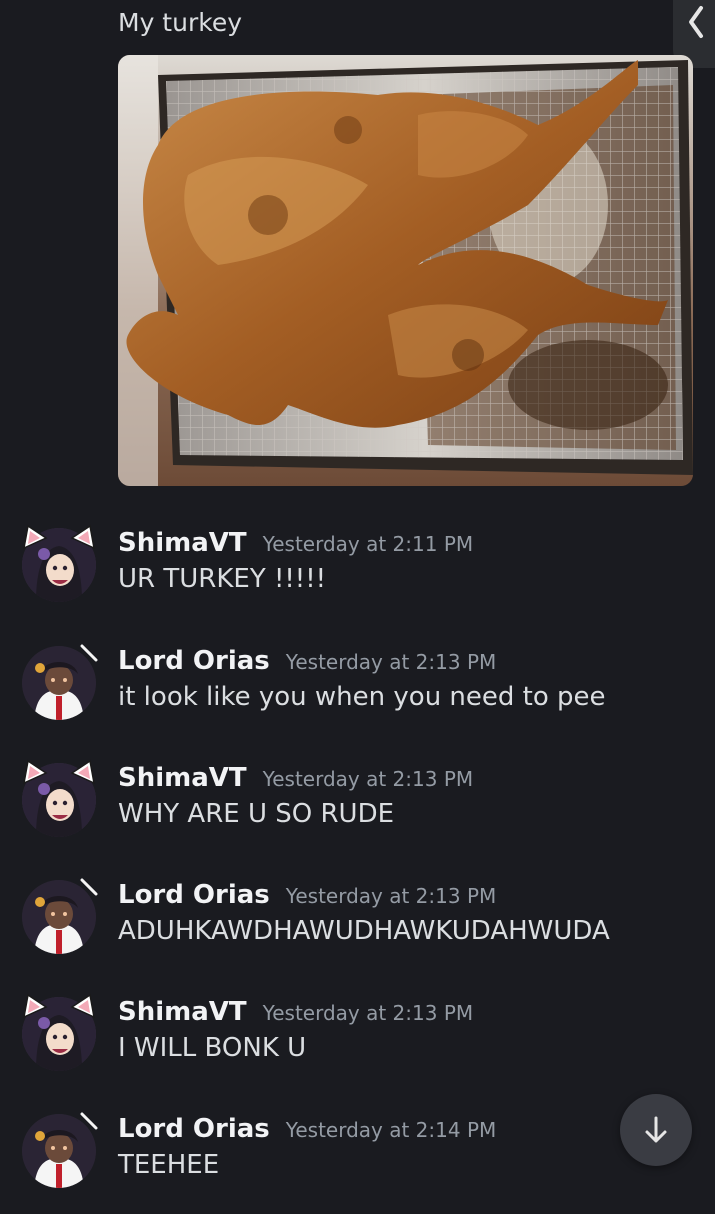 The width and height of the screenshot is (715, 1214). Describe the element at coordinates (368, 544) in the screenshot. I see `timestamp: Yesterday at 2:11 PM` at that location.